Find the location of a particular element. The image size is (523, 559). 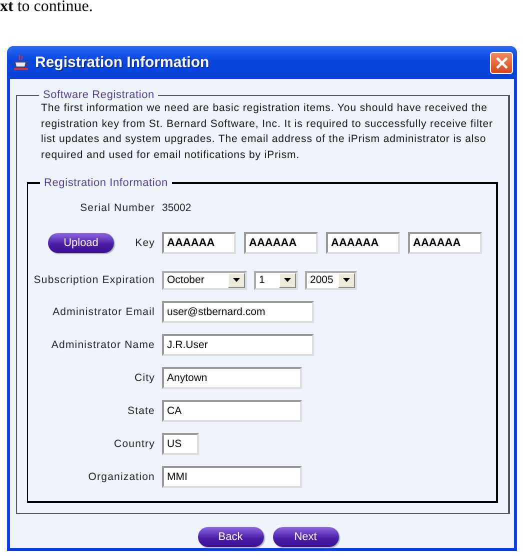

close-icon is located at coordinates (502, 62).